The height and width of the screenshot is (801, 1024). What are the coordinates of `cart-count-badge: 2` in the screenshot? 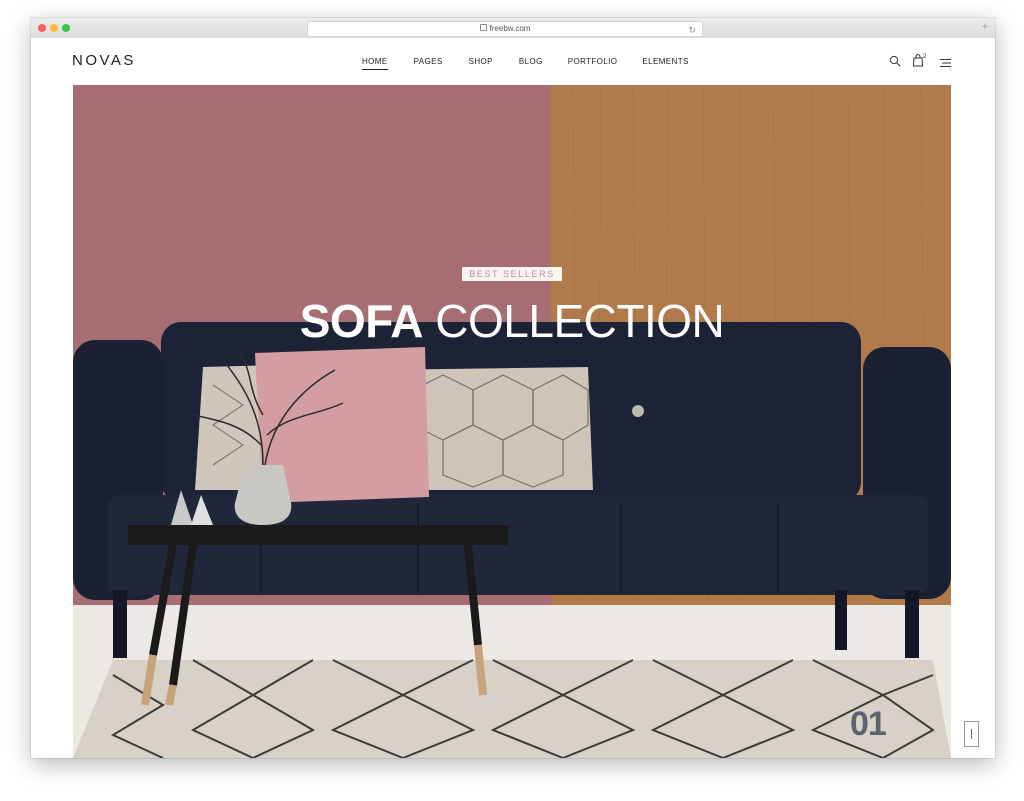 It's located at (925, 57).